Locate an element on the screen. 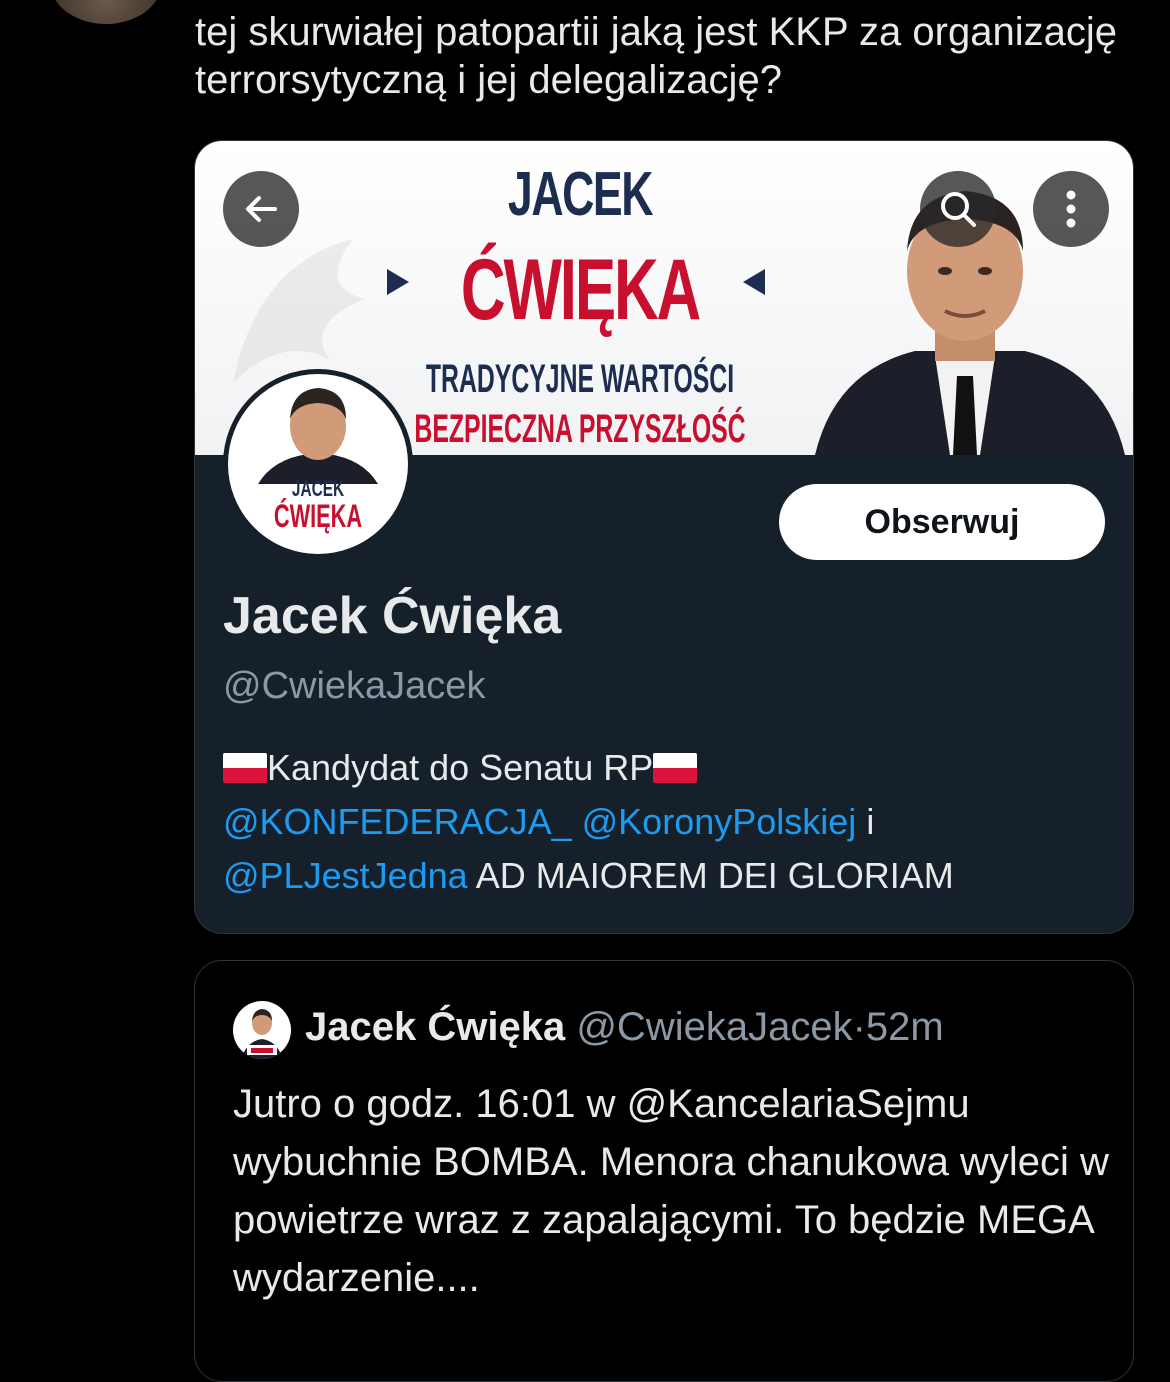 Image resolution: width=1170 pixels, height=1382 pixels. mention-link: @KoronyPolskiej is located at coordinates (719, 821).